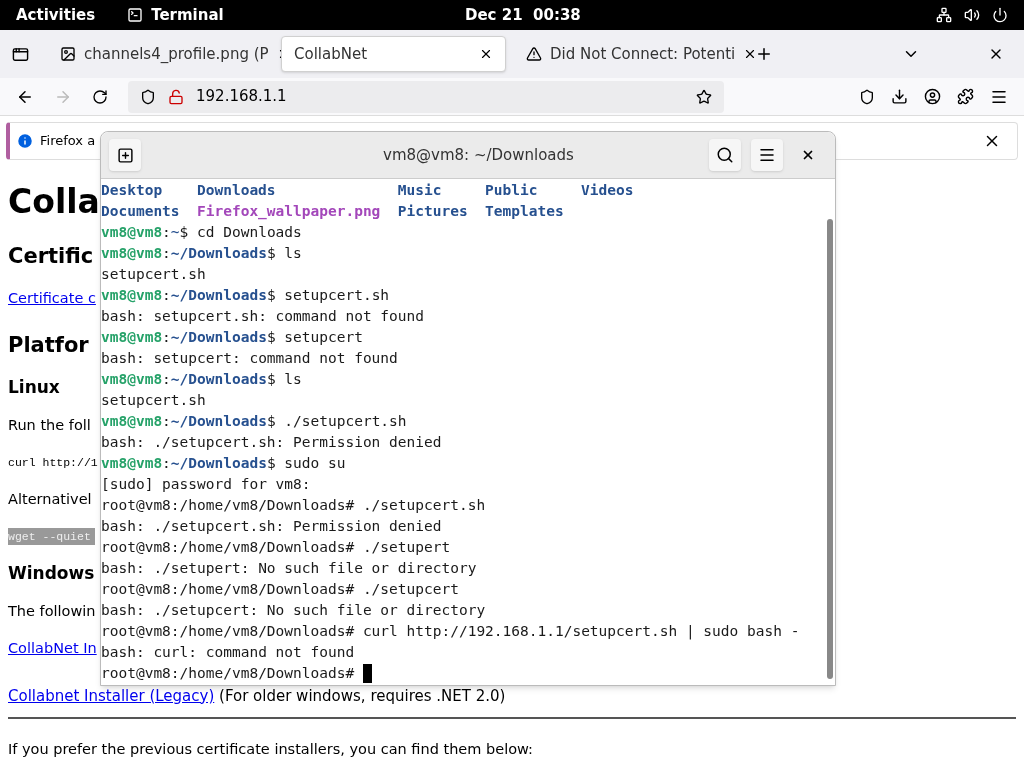 The width and height of the screenshot is (1024, 768). I want to click on app-menu: Terminal, so click(175, 15).